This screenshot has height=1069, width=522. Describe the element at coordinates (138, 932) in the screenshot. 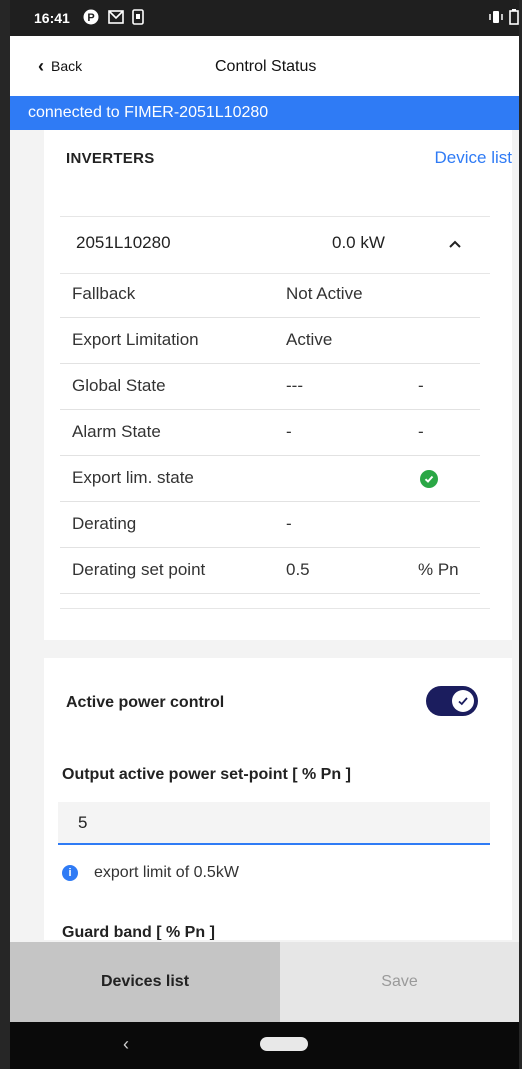

I see `guard-band-label: Guard band [ % Pn ]` at that location.